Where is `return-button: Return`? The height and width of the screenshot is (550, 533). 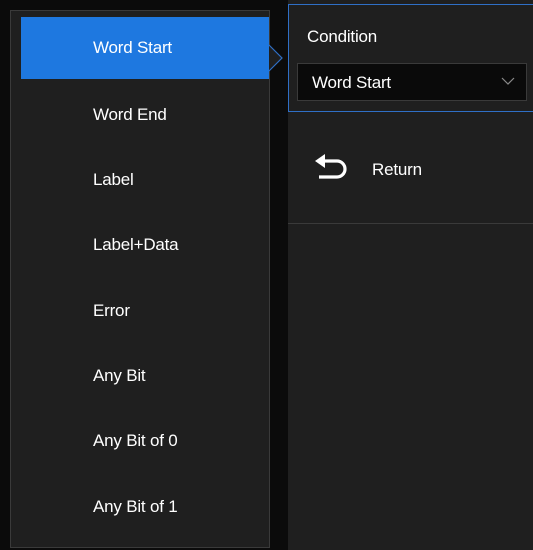 return-button: Return is located at coordinates (410, 170).